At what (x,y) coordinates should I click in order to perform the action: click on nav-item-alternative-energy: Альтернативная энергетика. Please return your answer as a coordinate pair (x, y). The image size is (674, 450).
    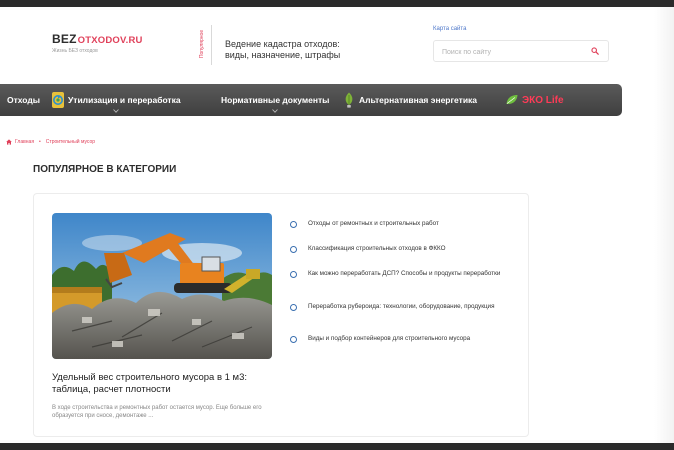
    Looking at the image, I should click on (409, 100).